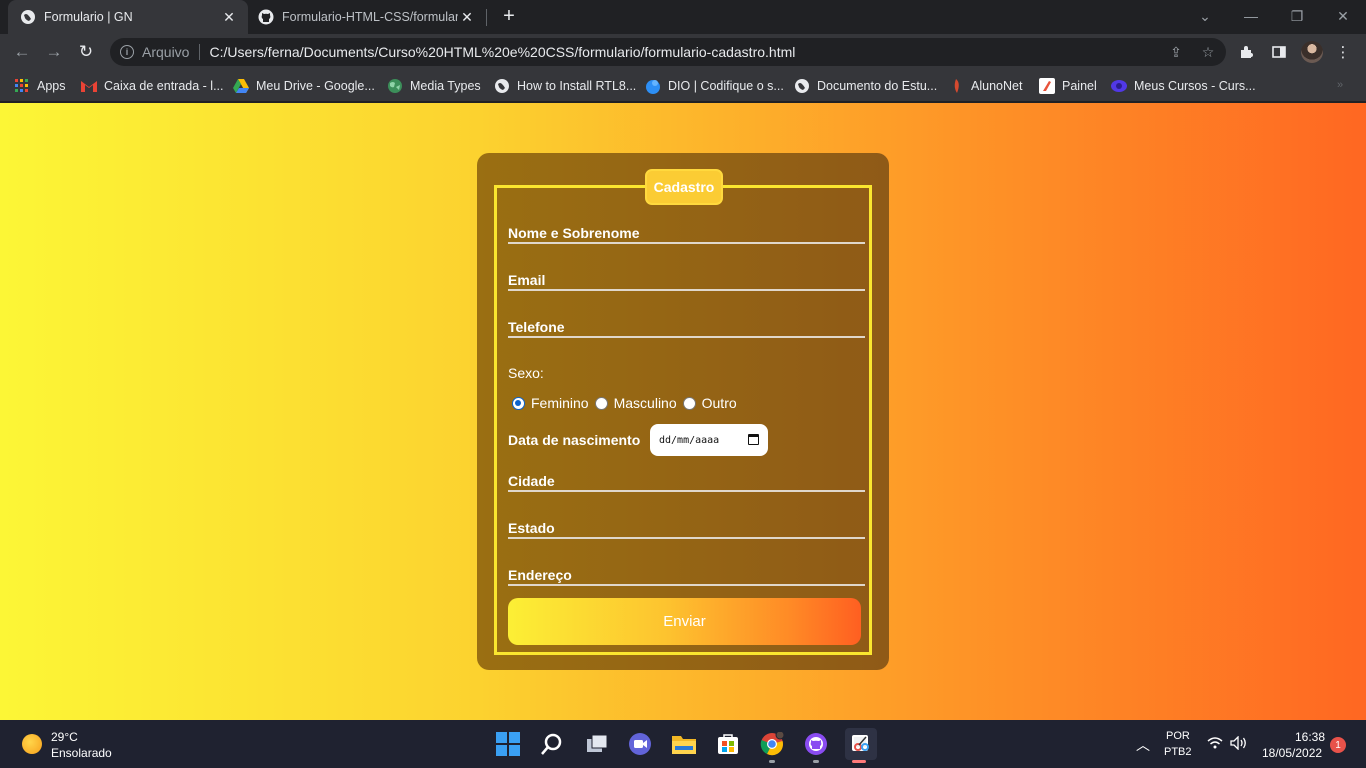 This screenshot has height=768, width=1366. What do you see at coordinates (686, 233) in the screenshot?
I see `nome-field: Nome e Sobrenome` at bounding box center [686, 233].